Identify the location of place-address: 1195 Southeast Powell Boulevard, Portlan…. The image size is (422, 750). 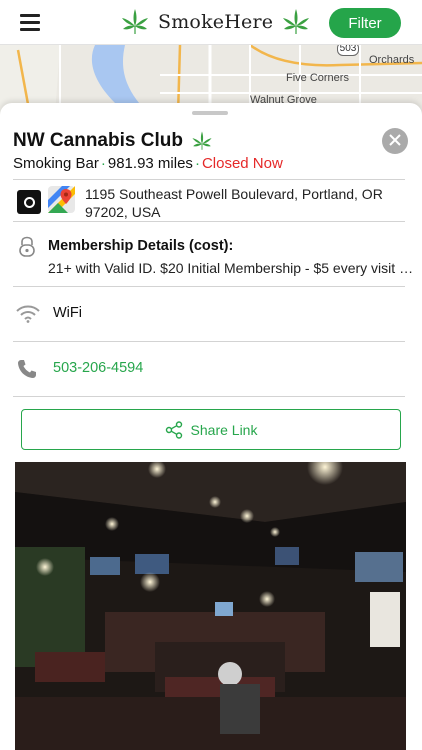
(245, 203).